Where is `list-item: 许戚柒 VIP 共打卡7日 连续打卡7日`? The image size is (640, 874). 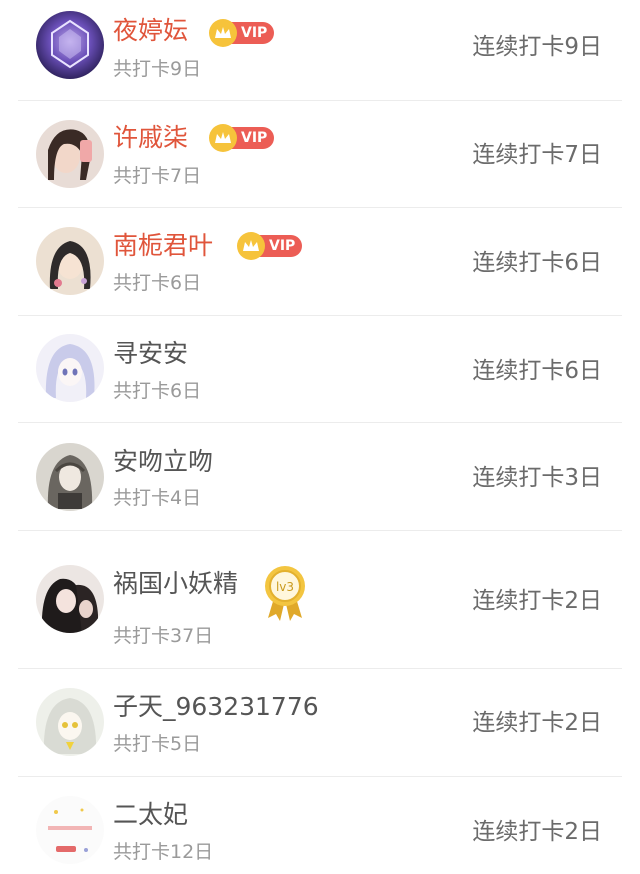
list-item: 许戚柒 VIP 共打卡7日 连续打卡7日 is located at coordinates (320, 154).